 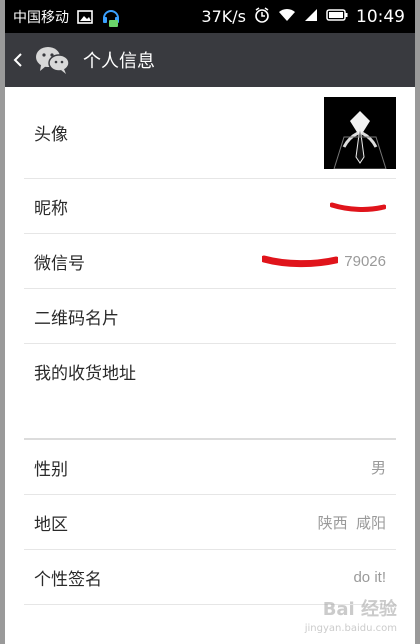 I want to click on avatar-label: 头像, so click(x=51, y=135).